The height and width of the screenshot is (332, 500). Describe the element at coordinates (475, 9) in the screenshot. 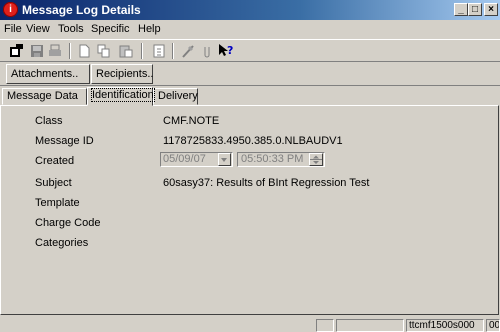

I see `maximize-button: □` at that location.